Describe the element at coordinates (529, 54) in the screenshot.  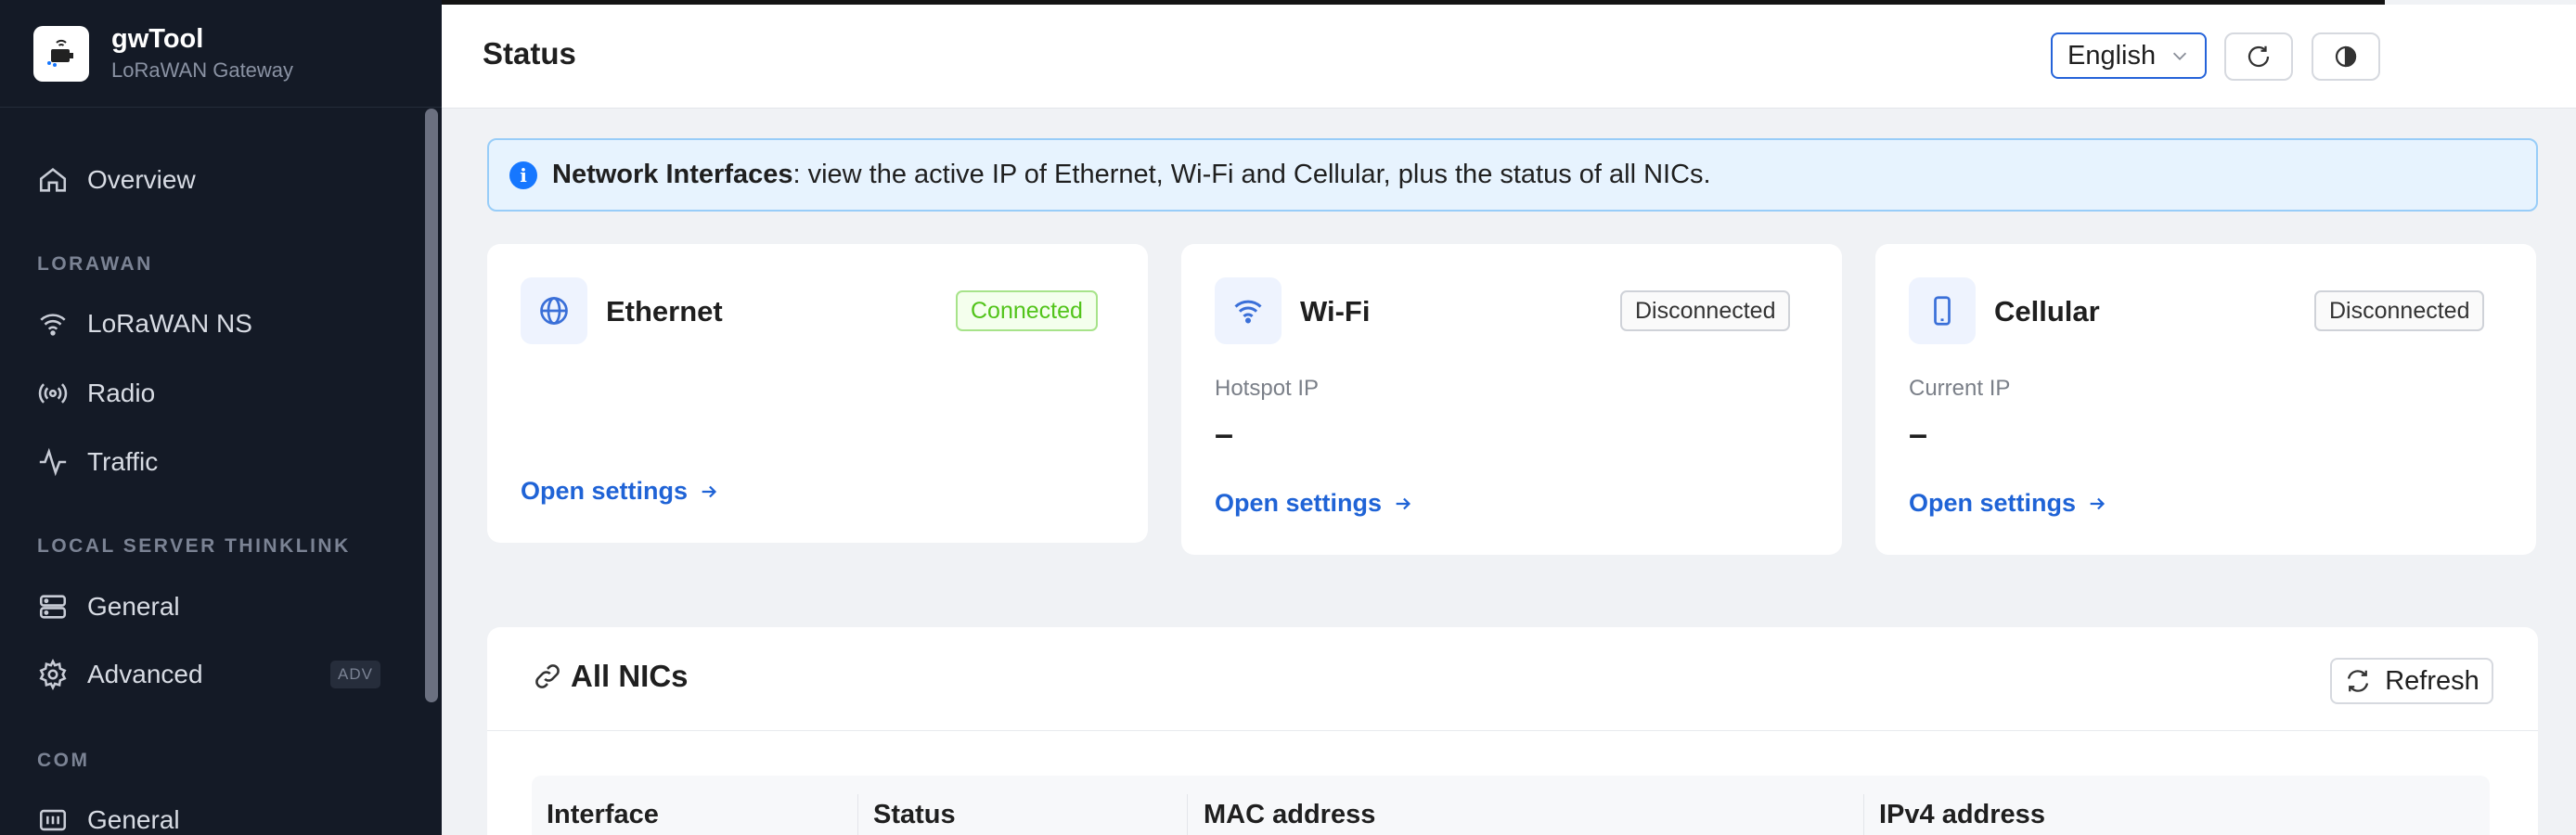
I see `page-title: Status` at that location.